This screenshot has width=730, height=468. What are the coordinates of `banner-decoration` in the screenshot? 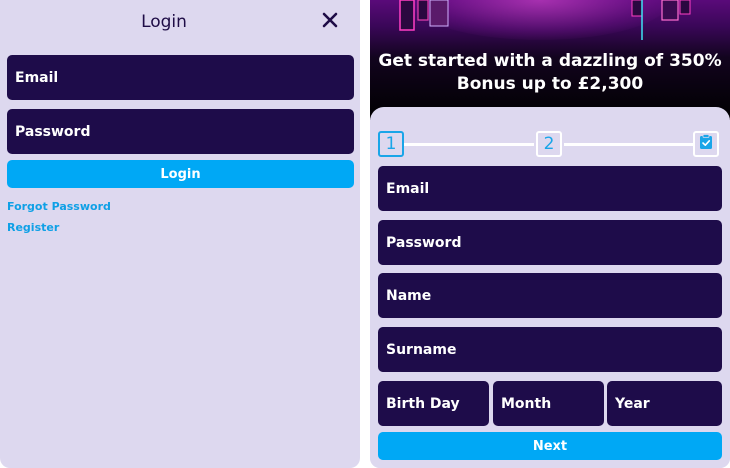 It's located at (545, 20).